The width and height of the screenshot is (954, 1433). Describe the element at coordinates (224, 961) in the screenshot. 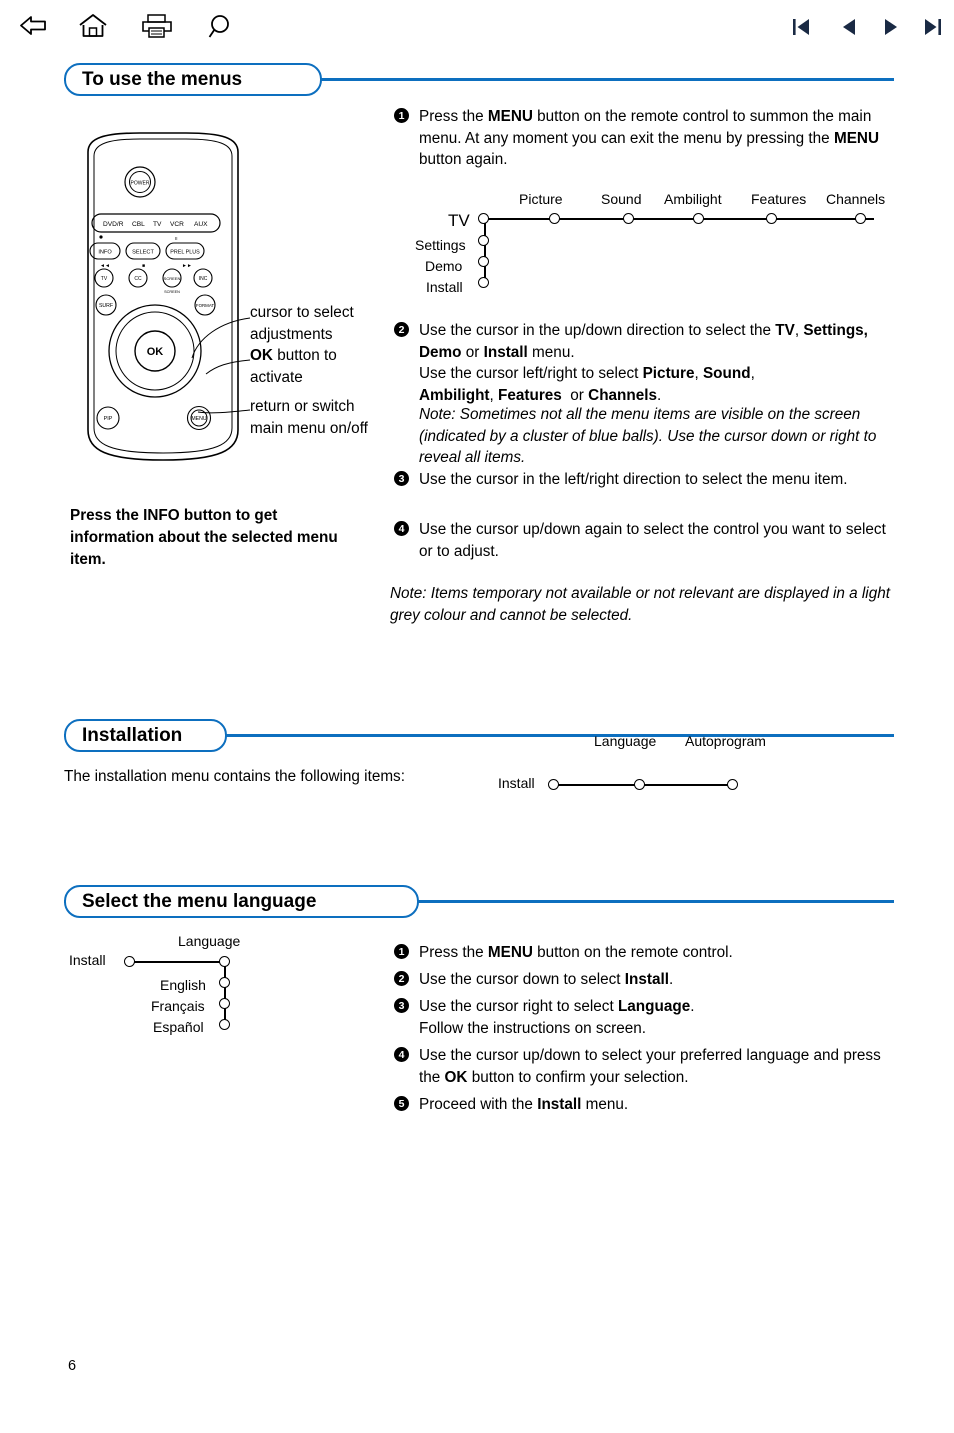

I see `language-node-language` at that location.